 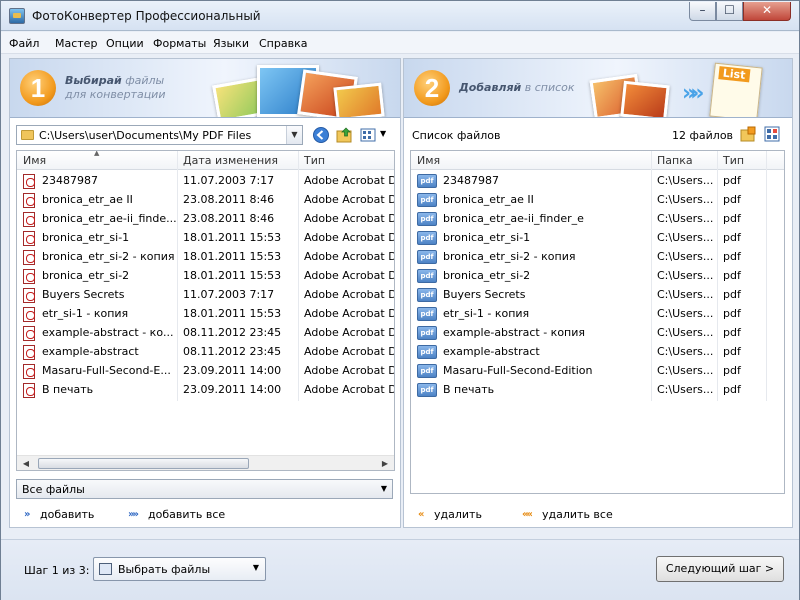 I want to click on scroll-left-icon: ◀, so click(x=26, y=463).